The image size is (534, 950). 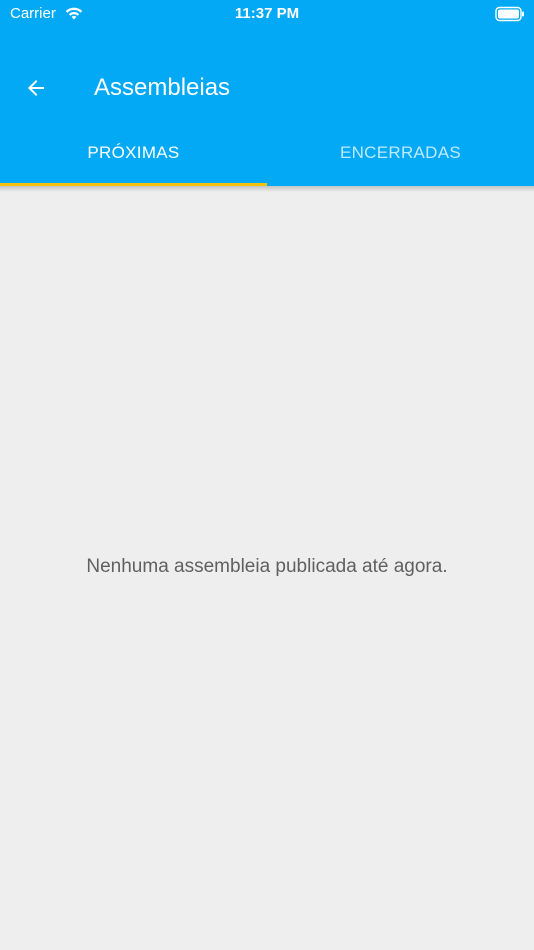 I want to click on back-button, so click(x=36, y=88).